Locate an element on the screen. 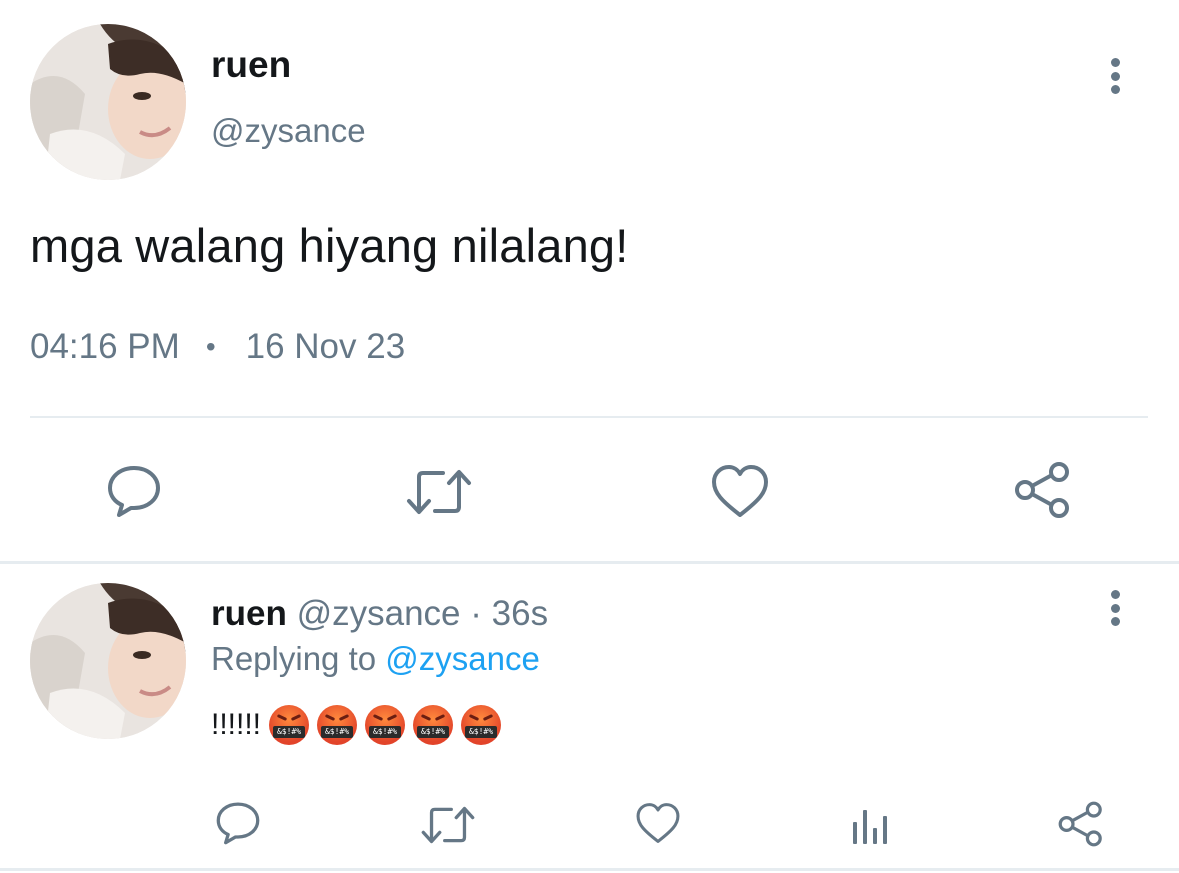 Image resolution: width=1179 pixels, height=873 pixels. emoji-group: &$!#% &$!#% &$!#% &$!#% &$!#% is located at coordinates (389, 725).